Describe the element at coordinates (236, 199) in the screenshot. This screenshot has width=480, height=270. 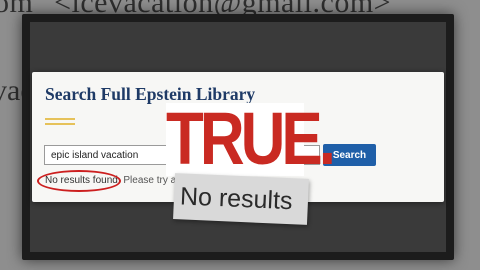
I see `caption-text: No results` at that location.